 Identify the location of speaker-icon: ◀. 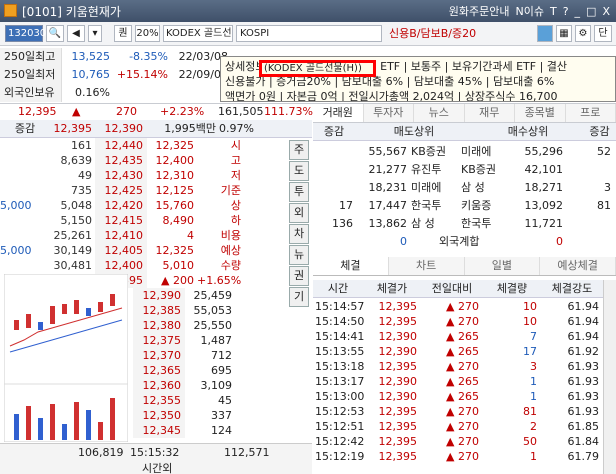
(76, 33).